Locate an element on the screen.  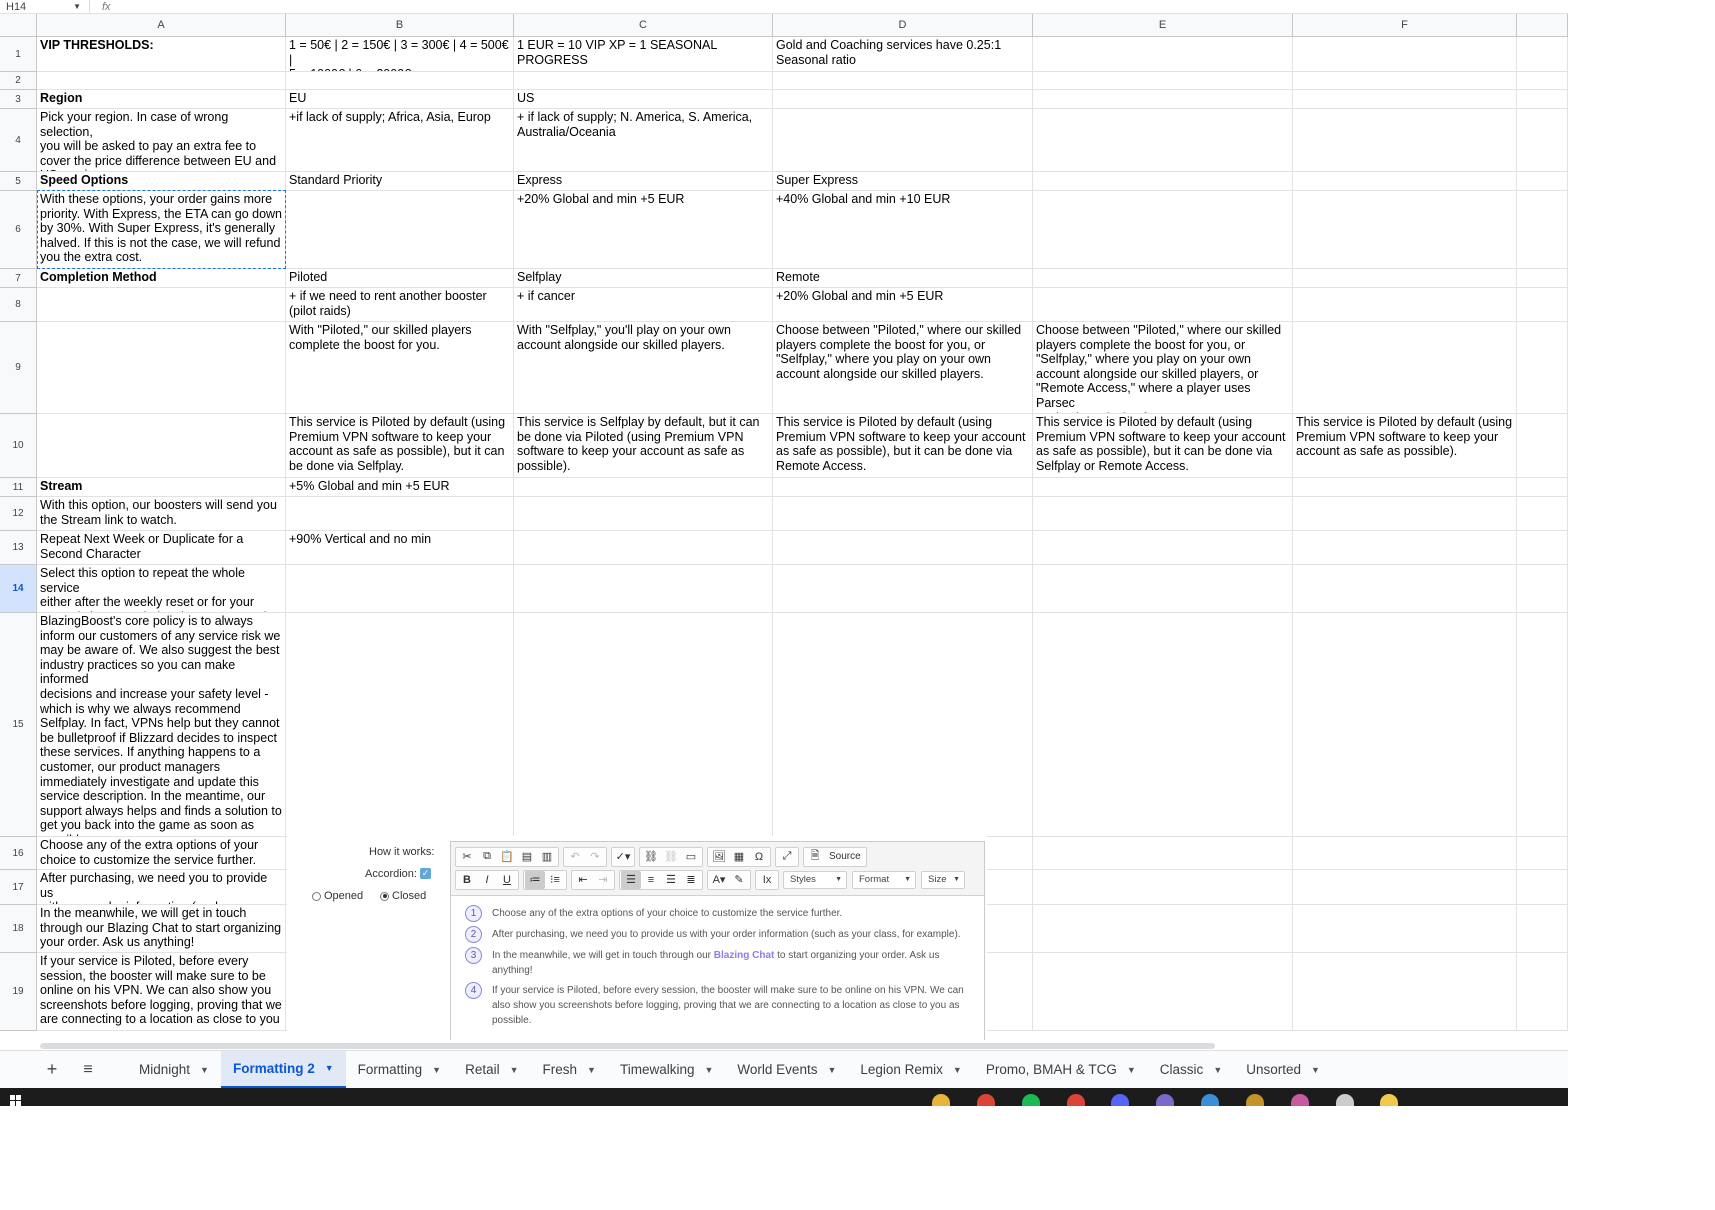
row-header: 17 is located at coordinates (18, 887).